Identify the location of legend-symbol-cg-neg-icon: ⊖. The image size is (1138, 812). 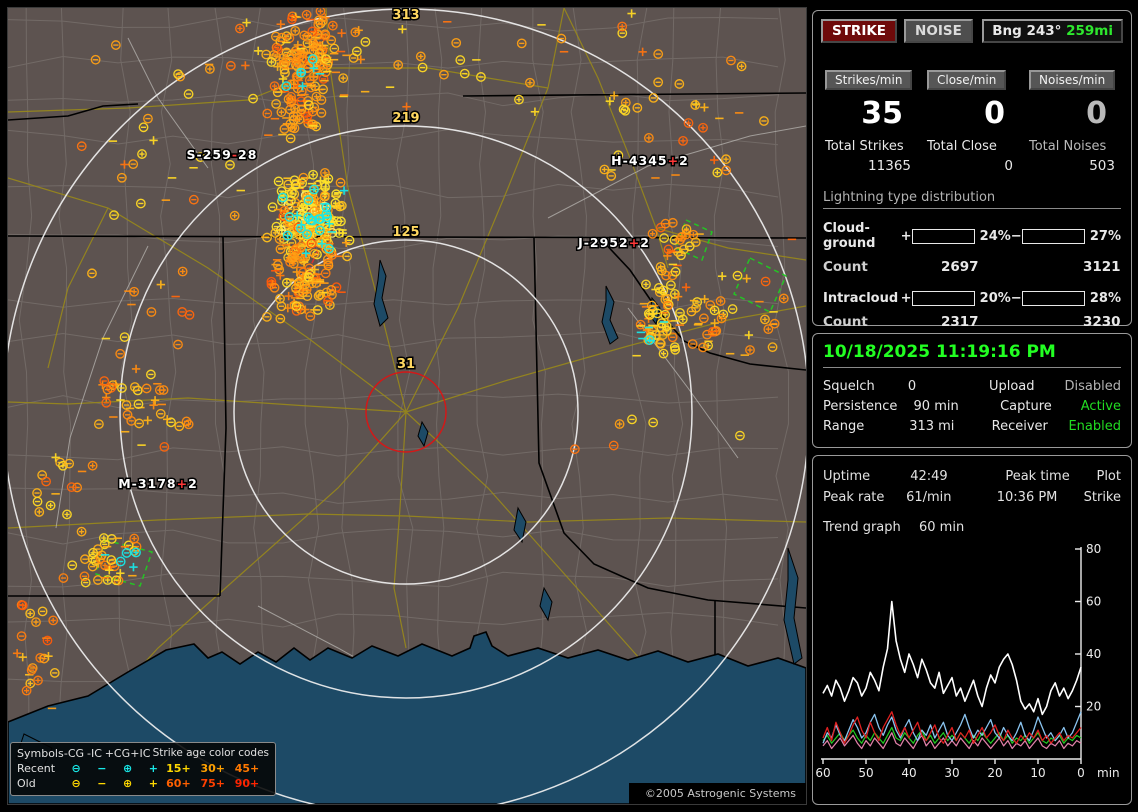
(76, 783).